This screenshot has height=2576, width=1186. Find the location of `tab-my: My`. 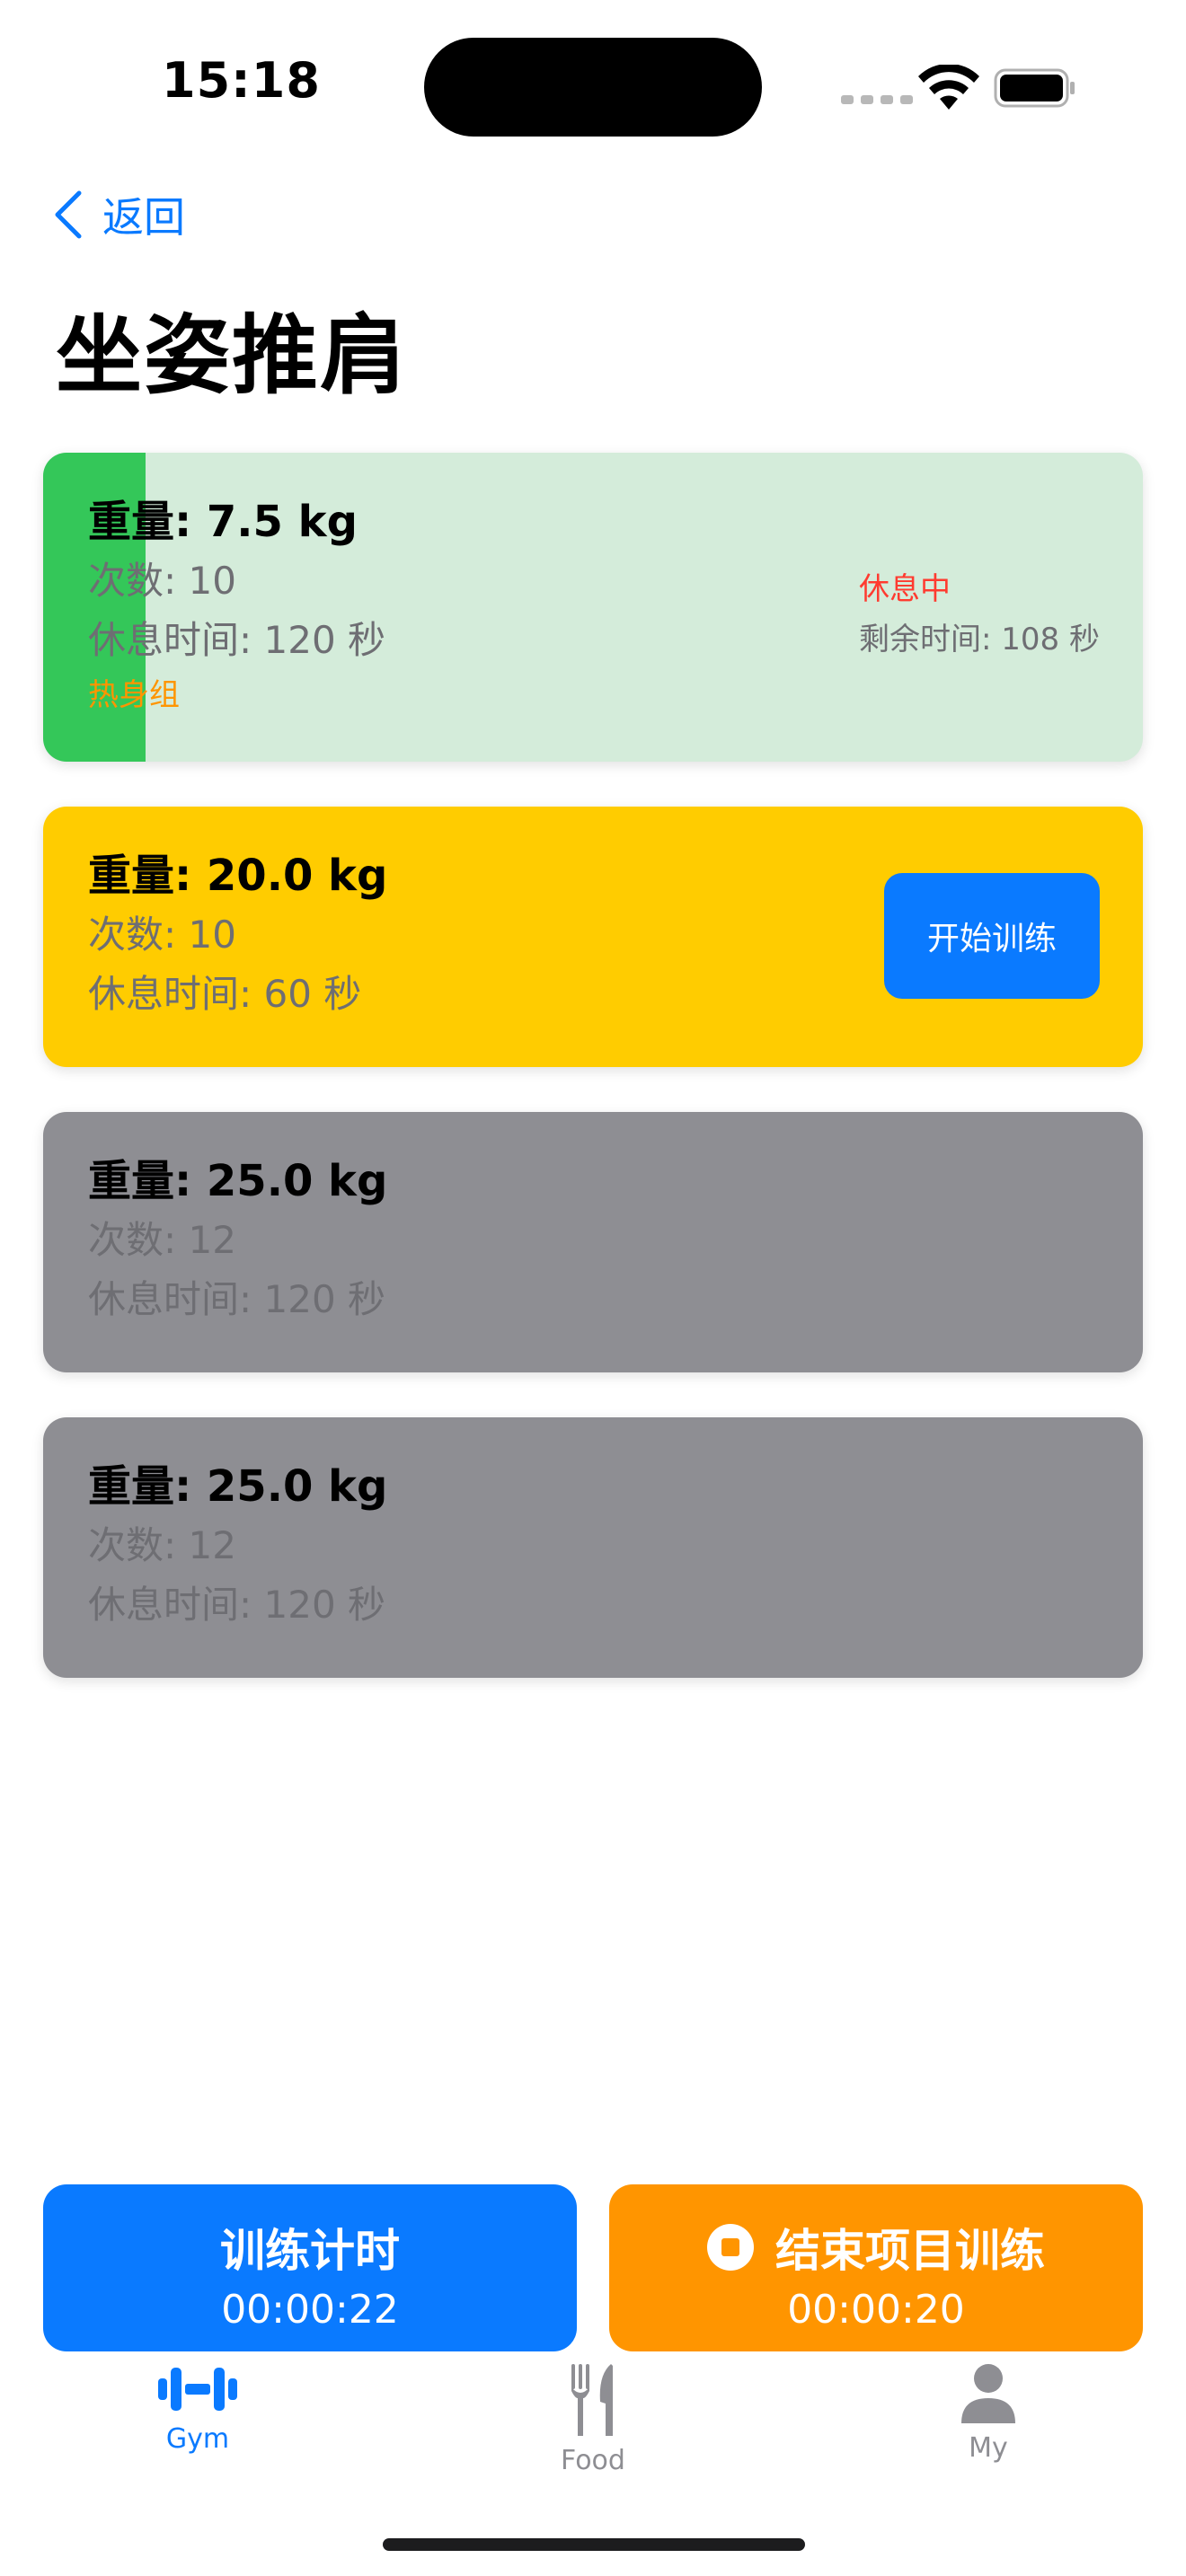

tab-my: My is located at coordinates (988, 2413).